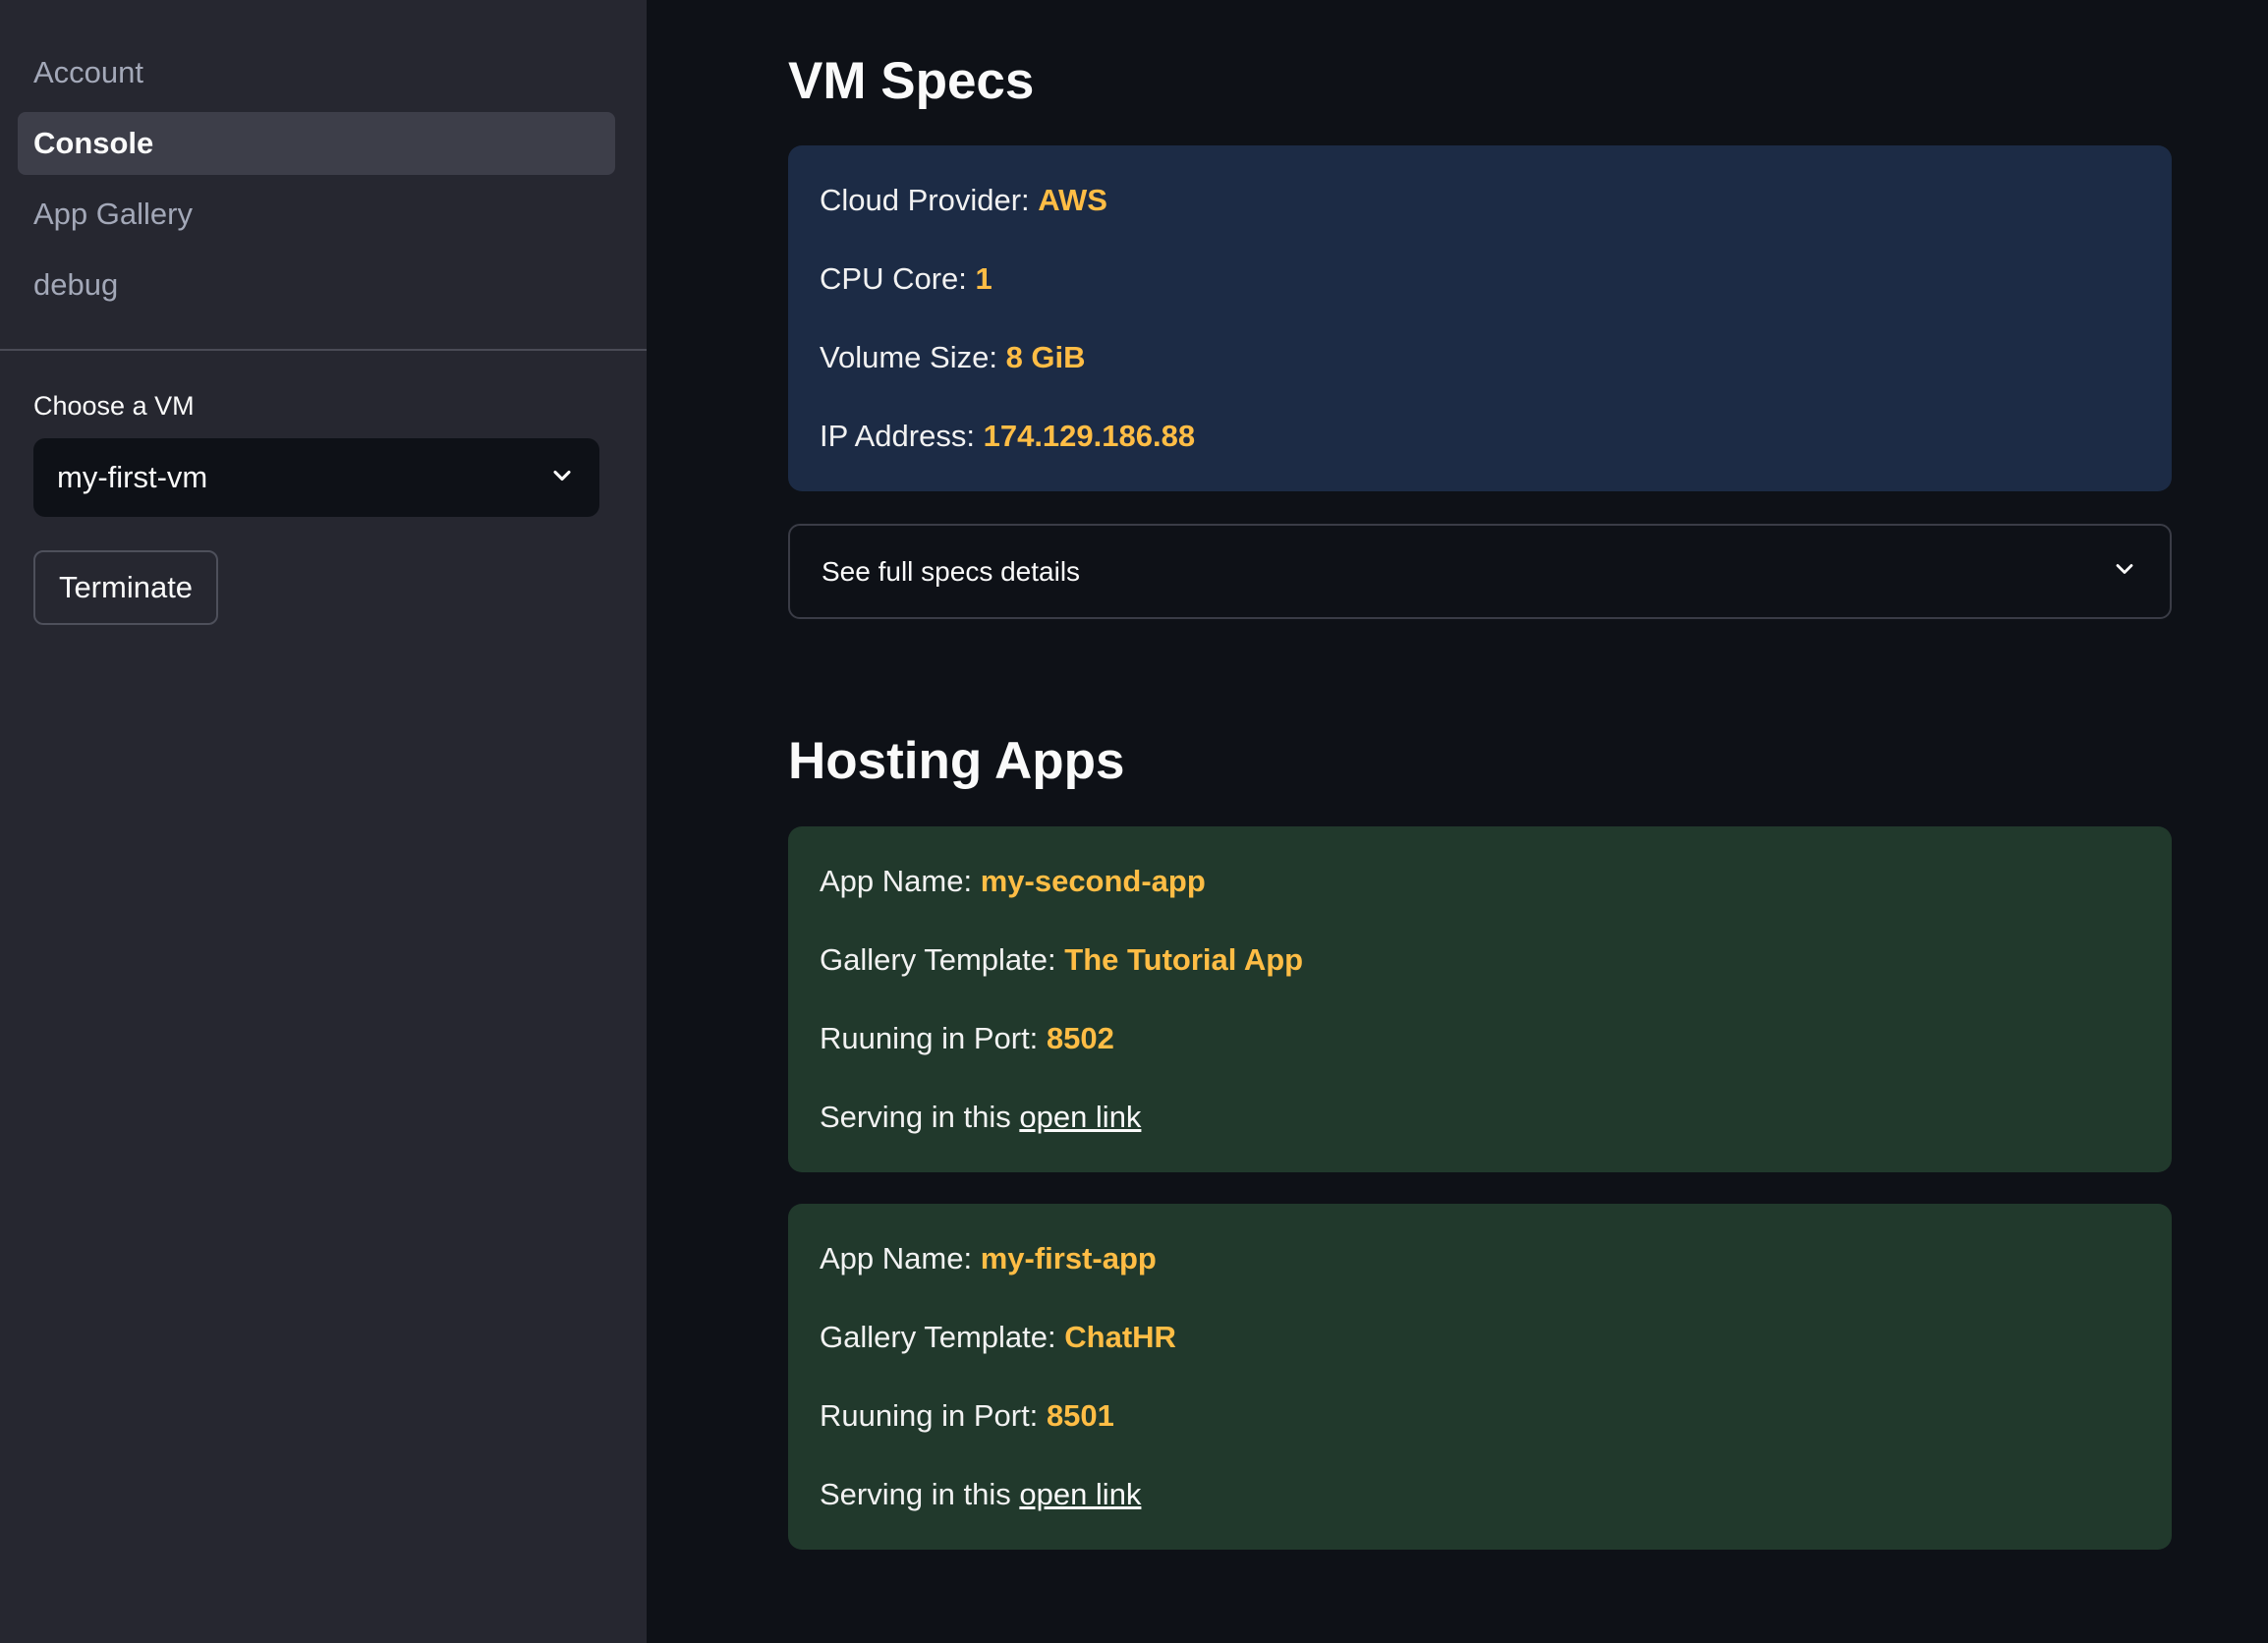  What do you see at coordinates (133, 477) in the screenshot?
I see `vm-select-value: my-first-vm` at bounding box center [133, 477].